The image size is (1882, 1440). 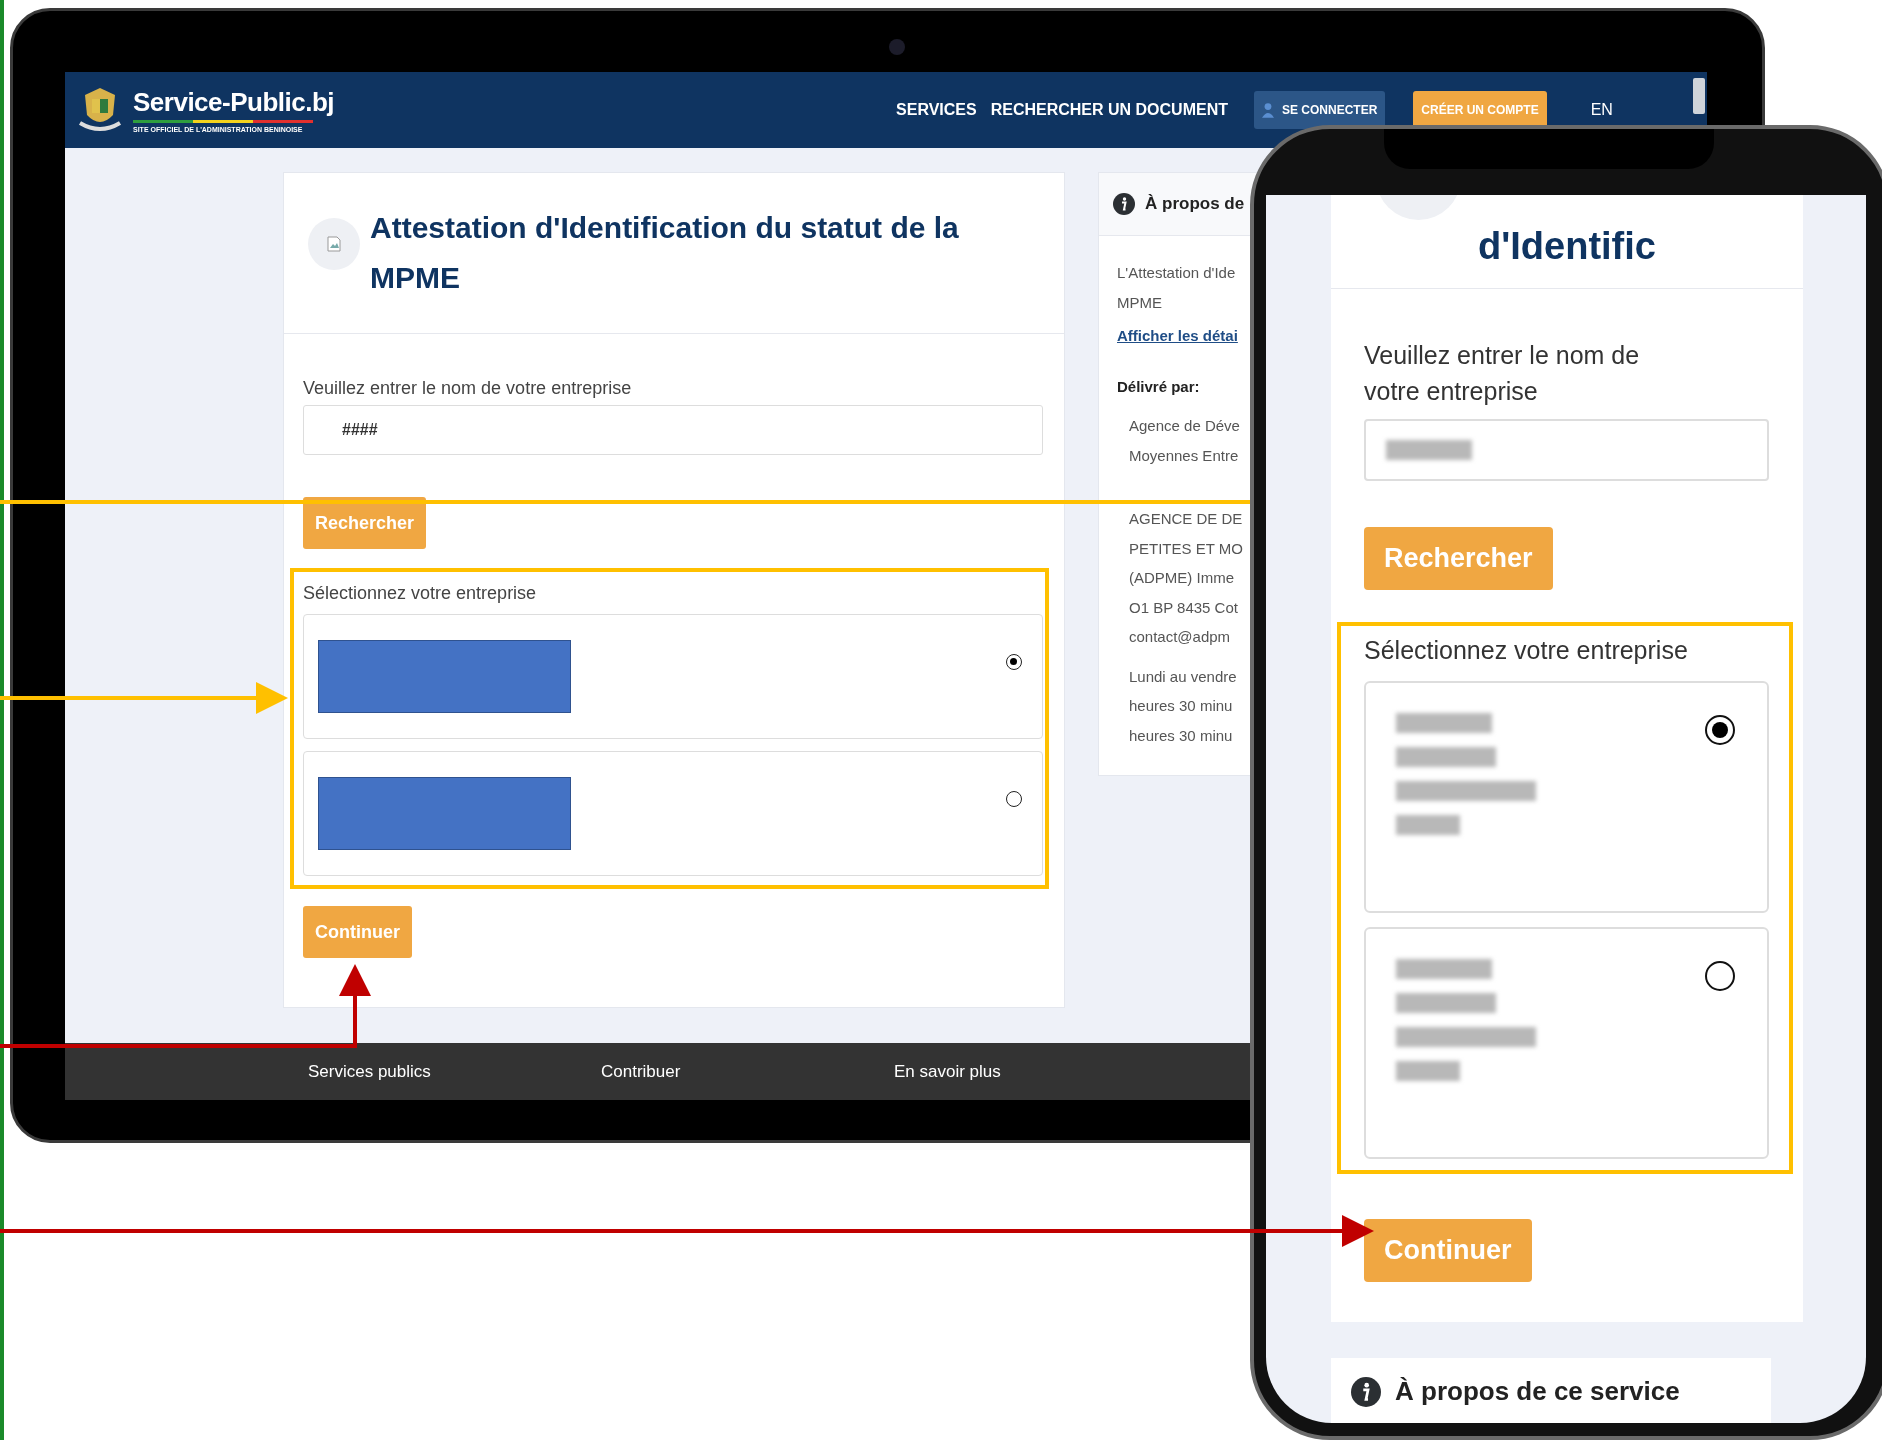 I want to click on service-description: L'Attestation d'Ide MPME, so click(x=1176, y=288).